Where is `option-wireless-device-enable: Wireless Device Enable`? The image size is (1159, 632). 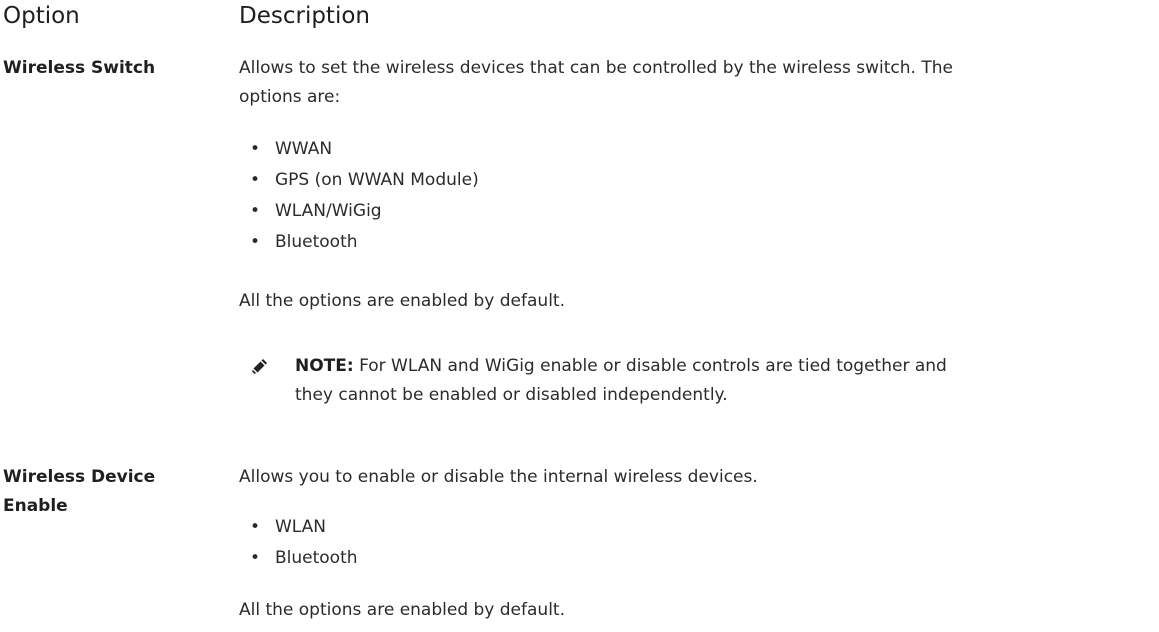 option-wireless-device-enable: Wireless Device Enable is located at coordinates (79, 491).